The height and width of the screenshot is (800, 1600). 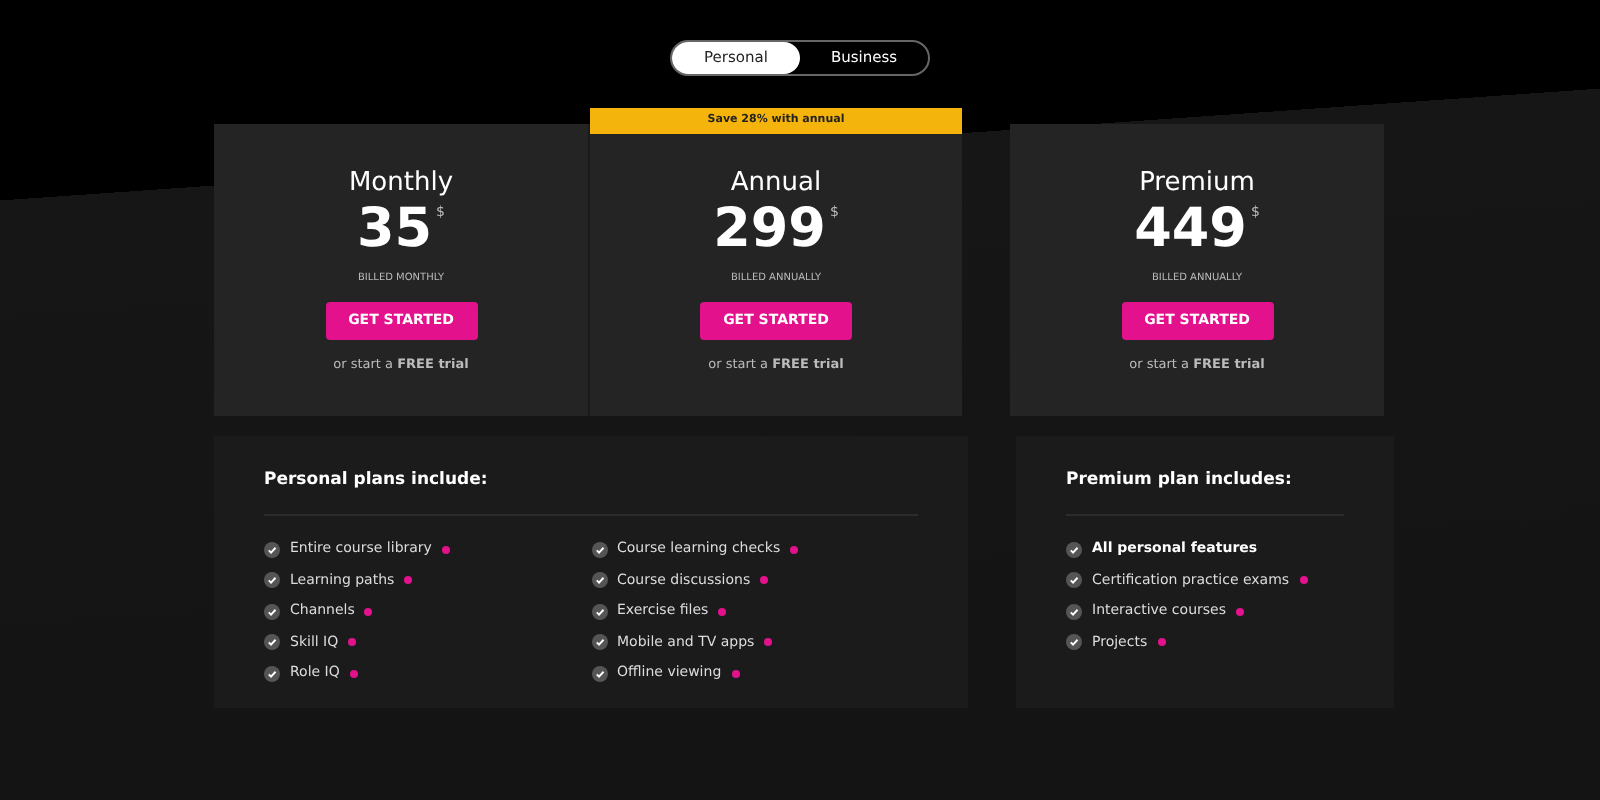 I want to click on plan-name: Annual, so click(x=776, y=184).